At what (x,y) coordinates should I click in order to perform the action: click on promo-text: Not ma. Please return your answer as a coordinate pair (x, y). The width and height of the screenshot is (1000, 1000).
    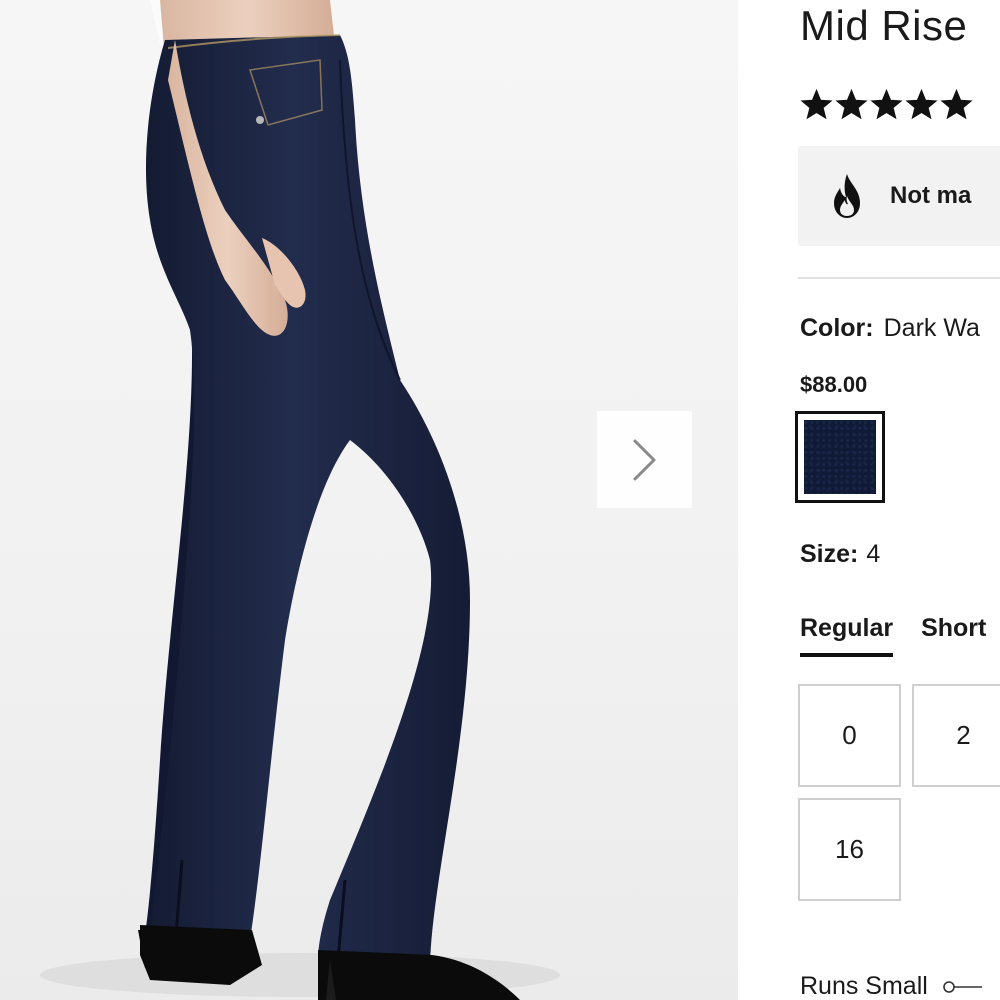
    Looking at the image, I should click on (931, 195).